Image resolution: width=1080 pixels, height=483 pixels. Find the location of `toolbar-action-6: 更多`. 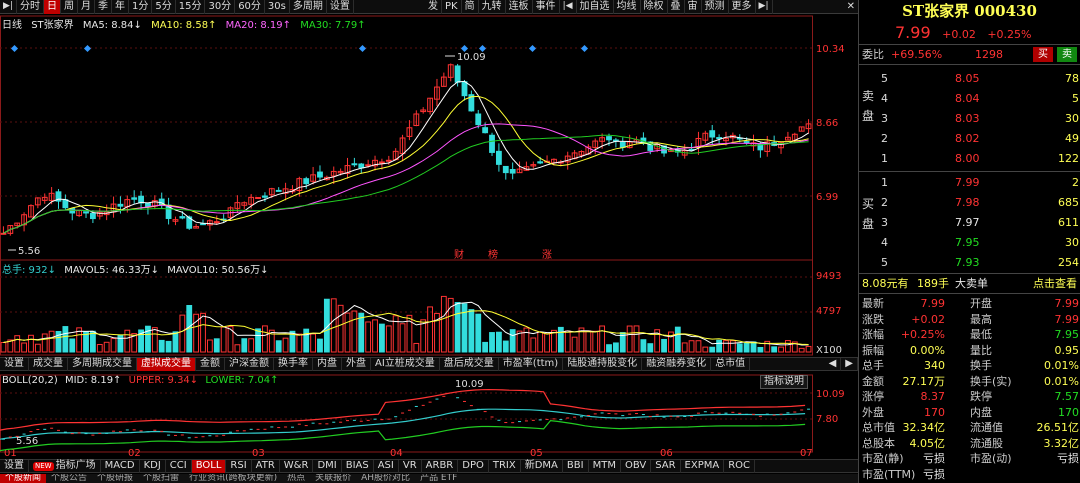

toolbar-action-6: 更多 is located at coordinates (742, 7).